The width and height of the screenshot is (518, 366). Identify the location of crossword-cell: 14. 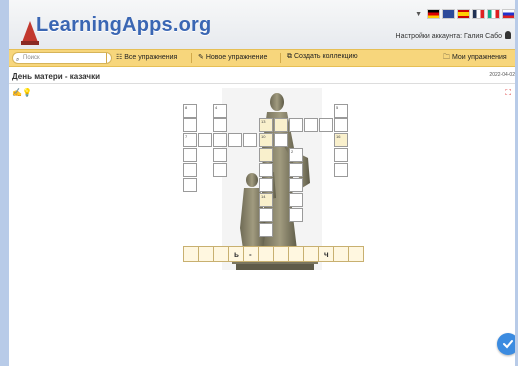
(266, 200).